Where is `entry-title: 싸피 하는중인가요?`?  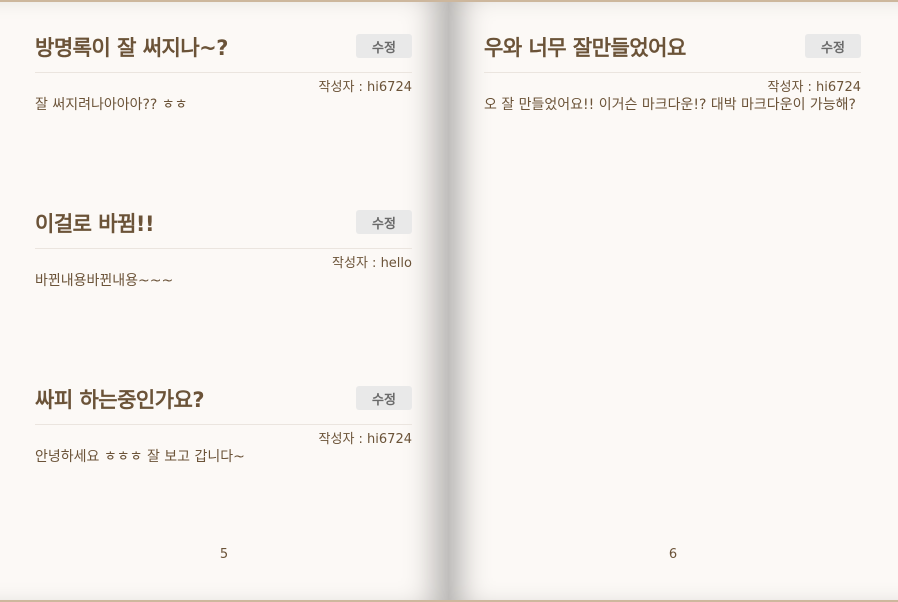 entry-title: 싸피 하는중인가요? is located at coordinates (120, 400).